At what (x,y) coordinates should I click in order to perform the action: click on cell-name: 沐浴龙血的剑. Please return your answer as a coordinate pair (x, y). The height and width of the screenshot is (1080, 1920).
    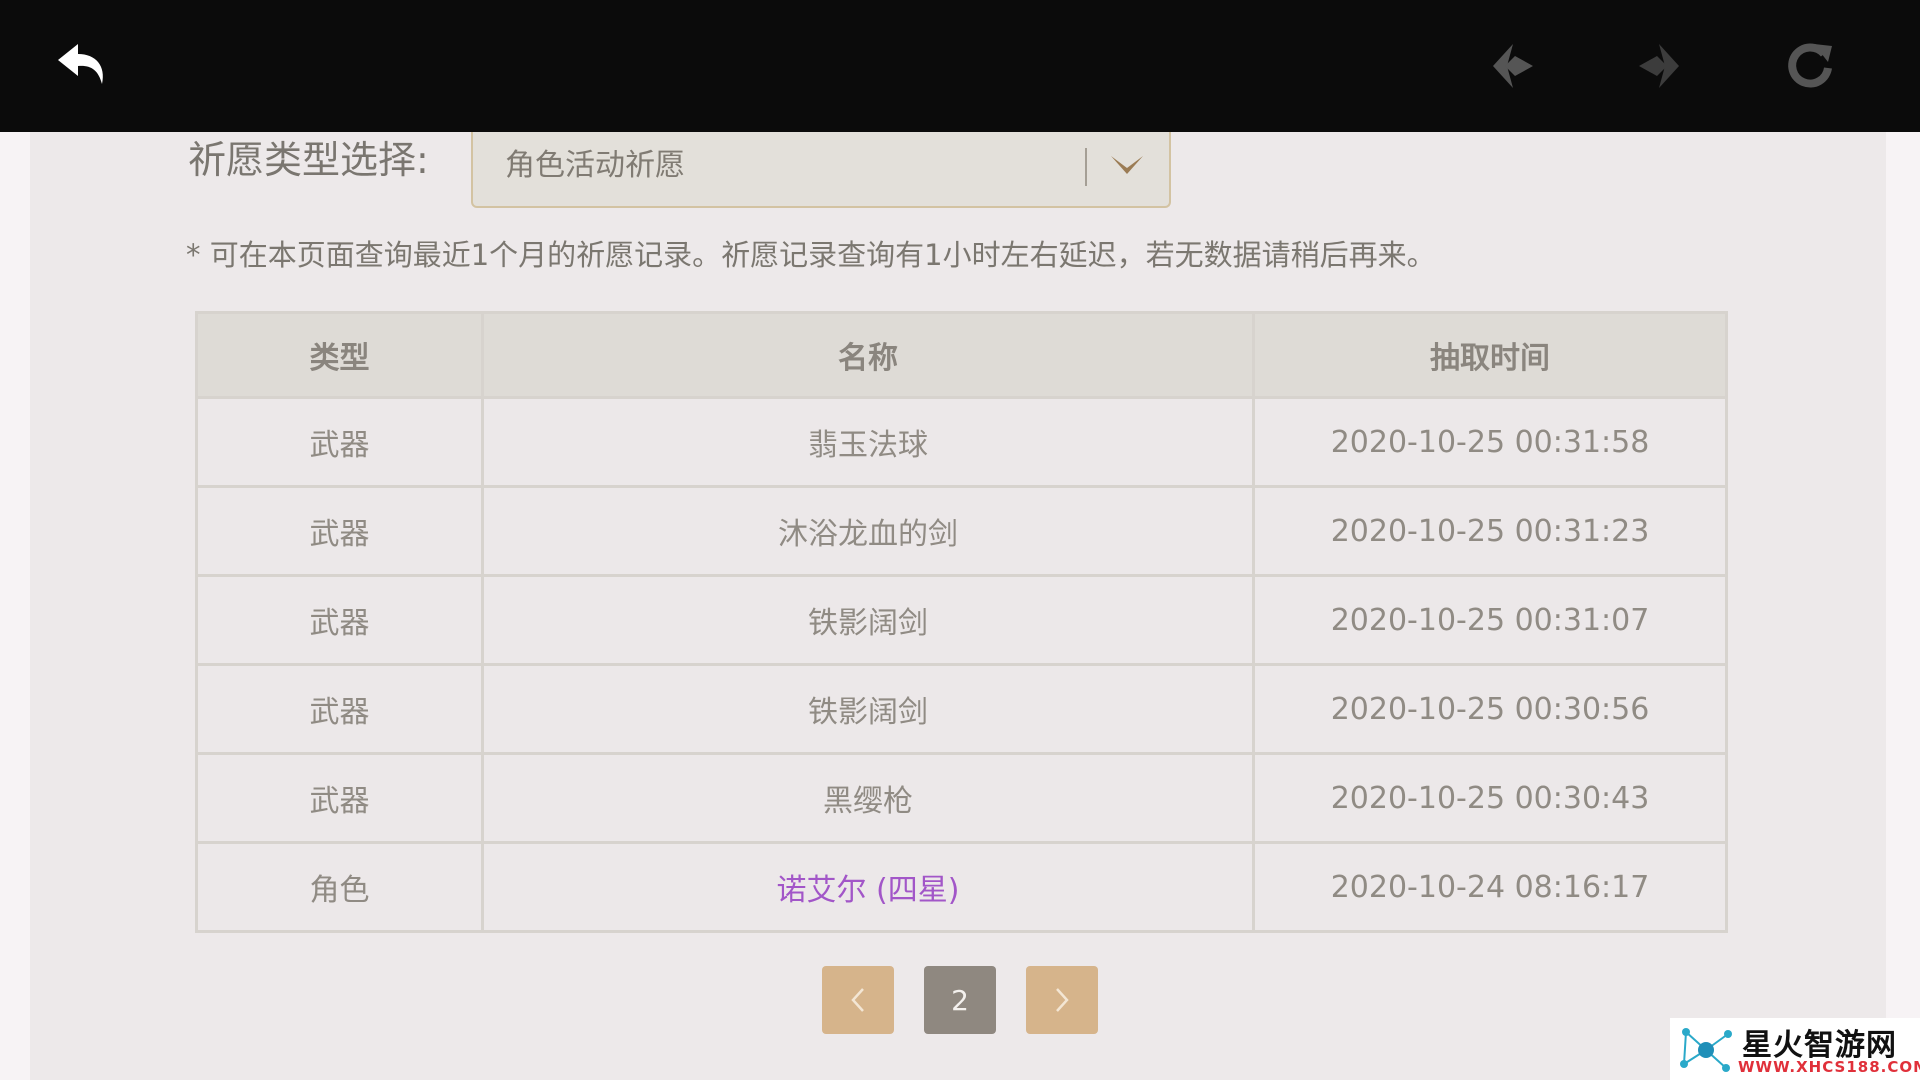
    Looking at the image, I should click on (868, 531).